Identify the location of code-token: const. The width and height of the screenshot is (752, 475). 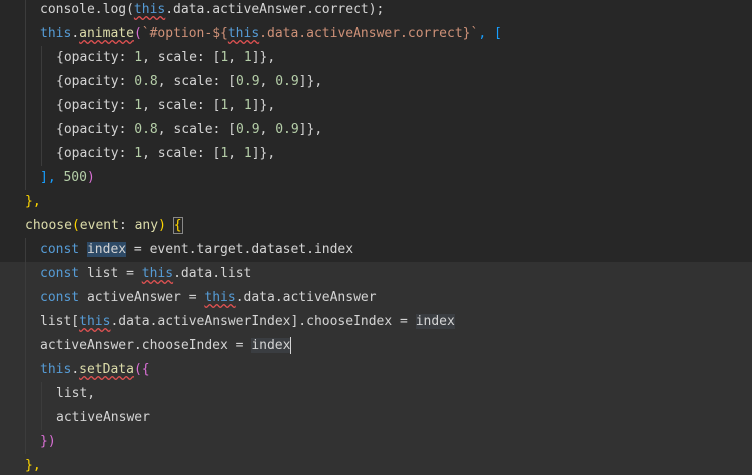
(60, 249).